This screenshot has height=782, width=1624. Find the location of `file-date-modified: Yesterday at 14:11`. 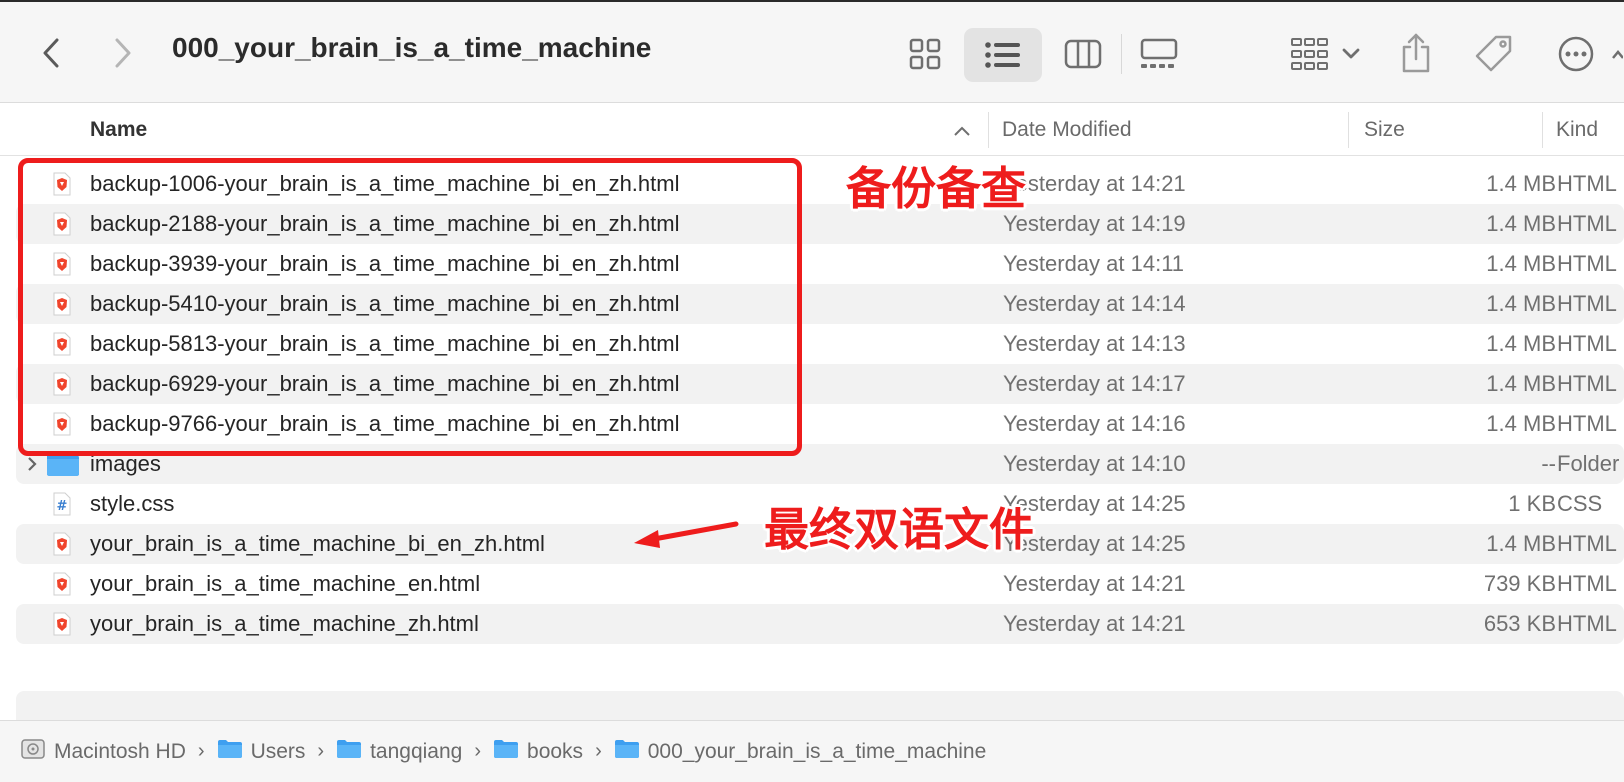

file-date-modified: Yesterday at 14:11 is located at coordinates (1094, 263).